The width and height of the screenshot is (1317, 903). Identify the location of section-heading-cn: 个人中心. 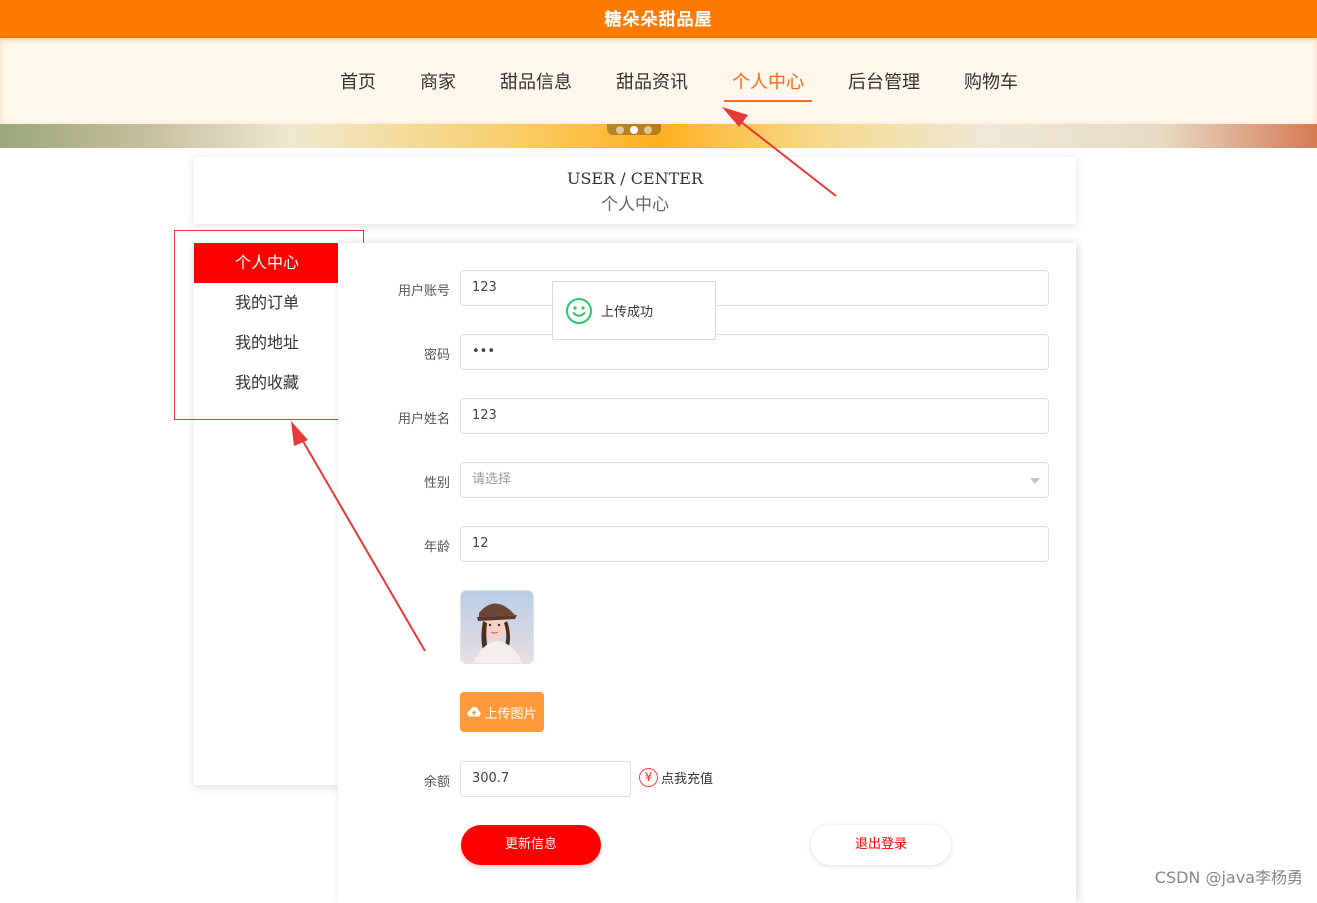
(635, 202).